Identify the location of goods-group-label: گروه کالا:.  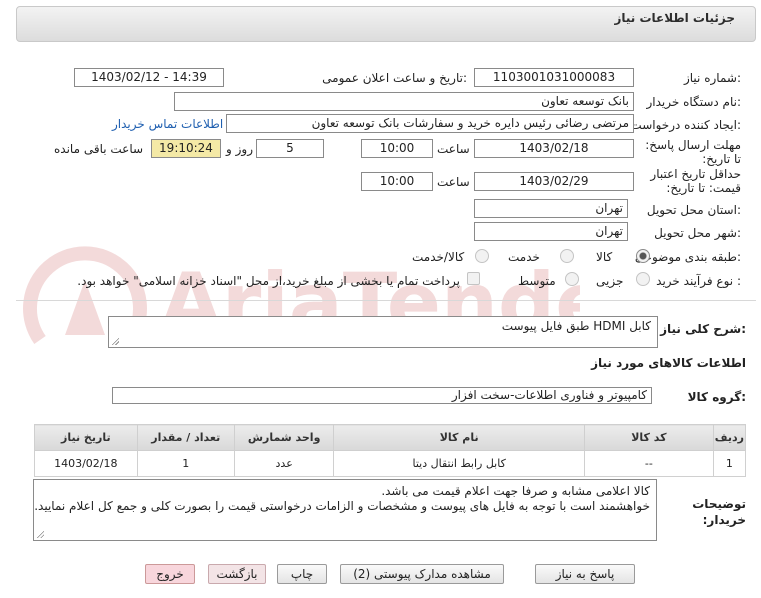
(716, 397).